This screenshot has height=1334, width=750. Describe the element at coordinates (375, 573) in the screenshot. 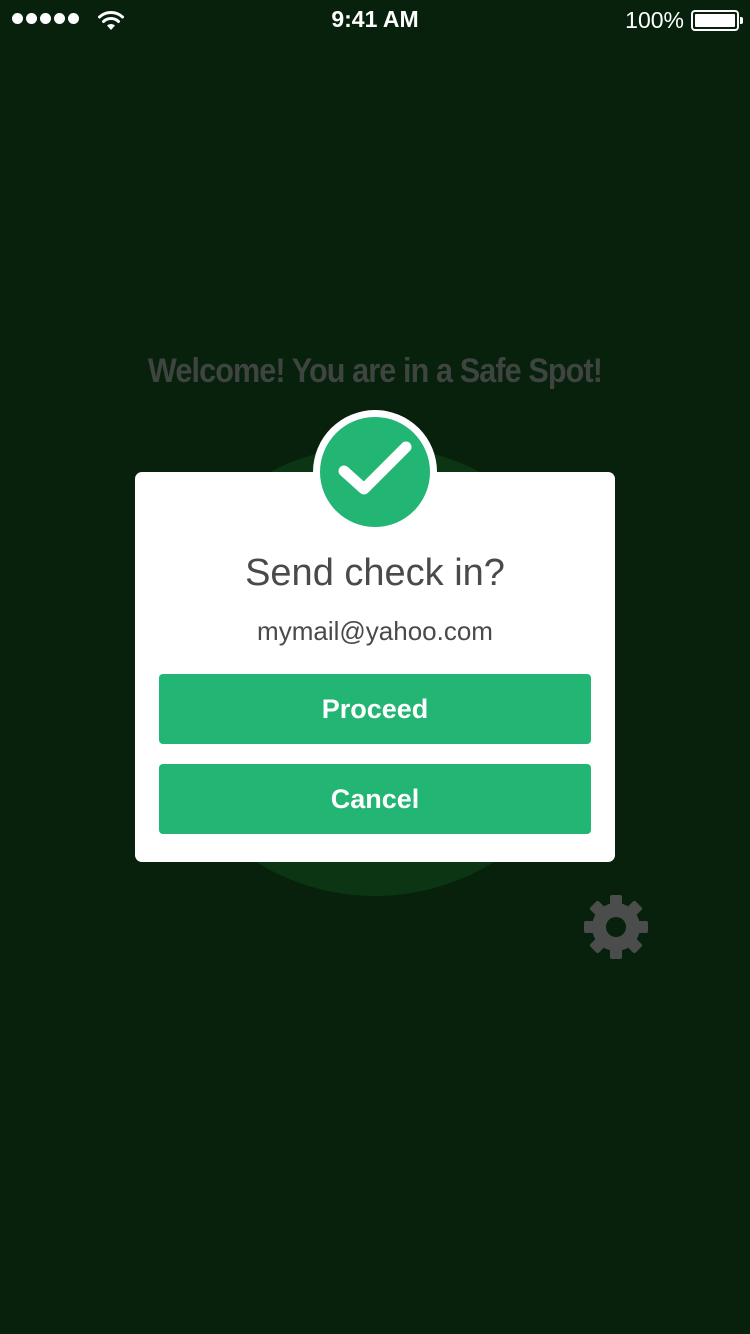

I see `dialog-title: Send check in?` at that location.